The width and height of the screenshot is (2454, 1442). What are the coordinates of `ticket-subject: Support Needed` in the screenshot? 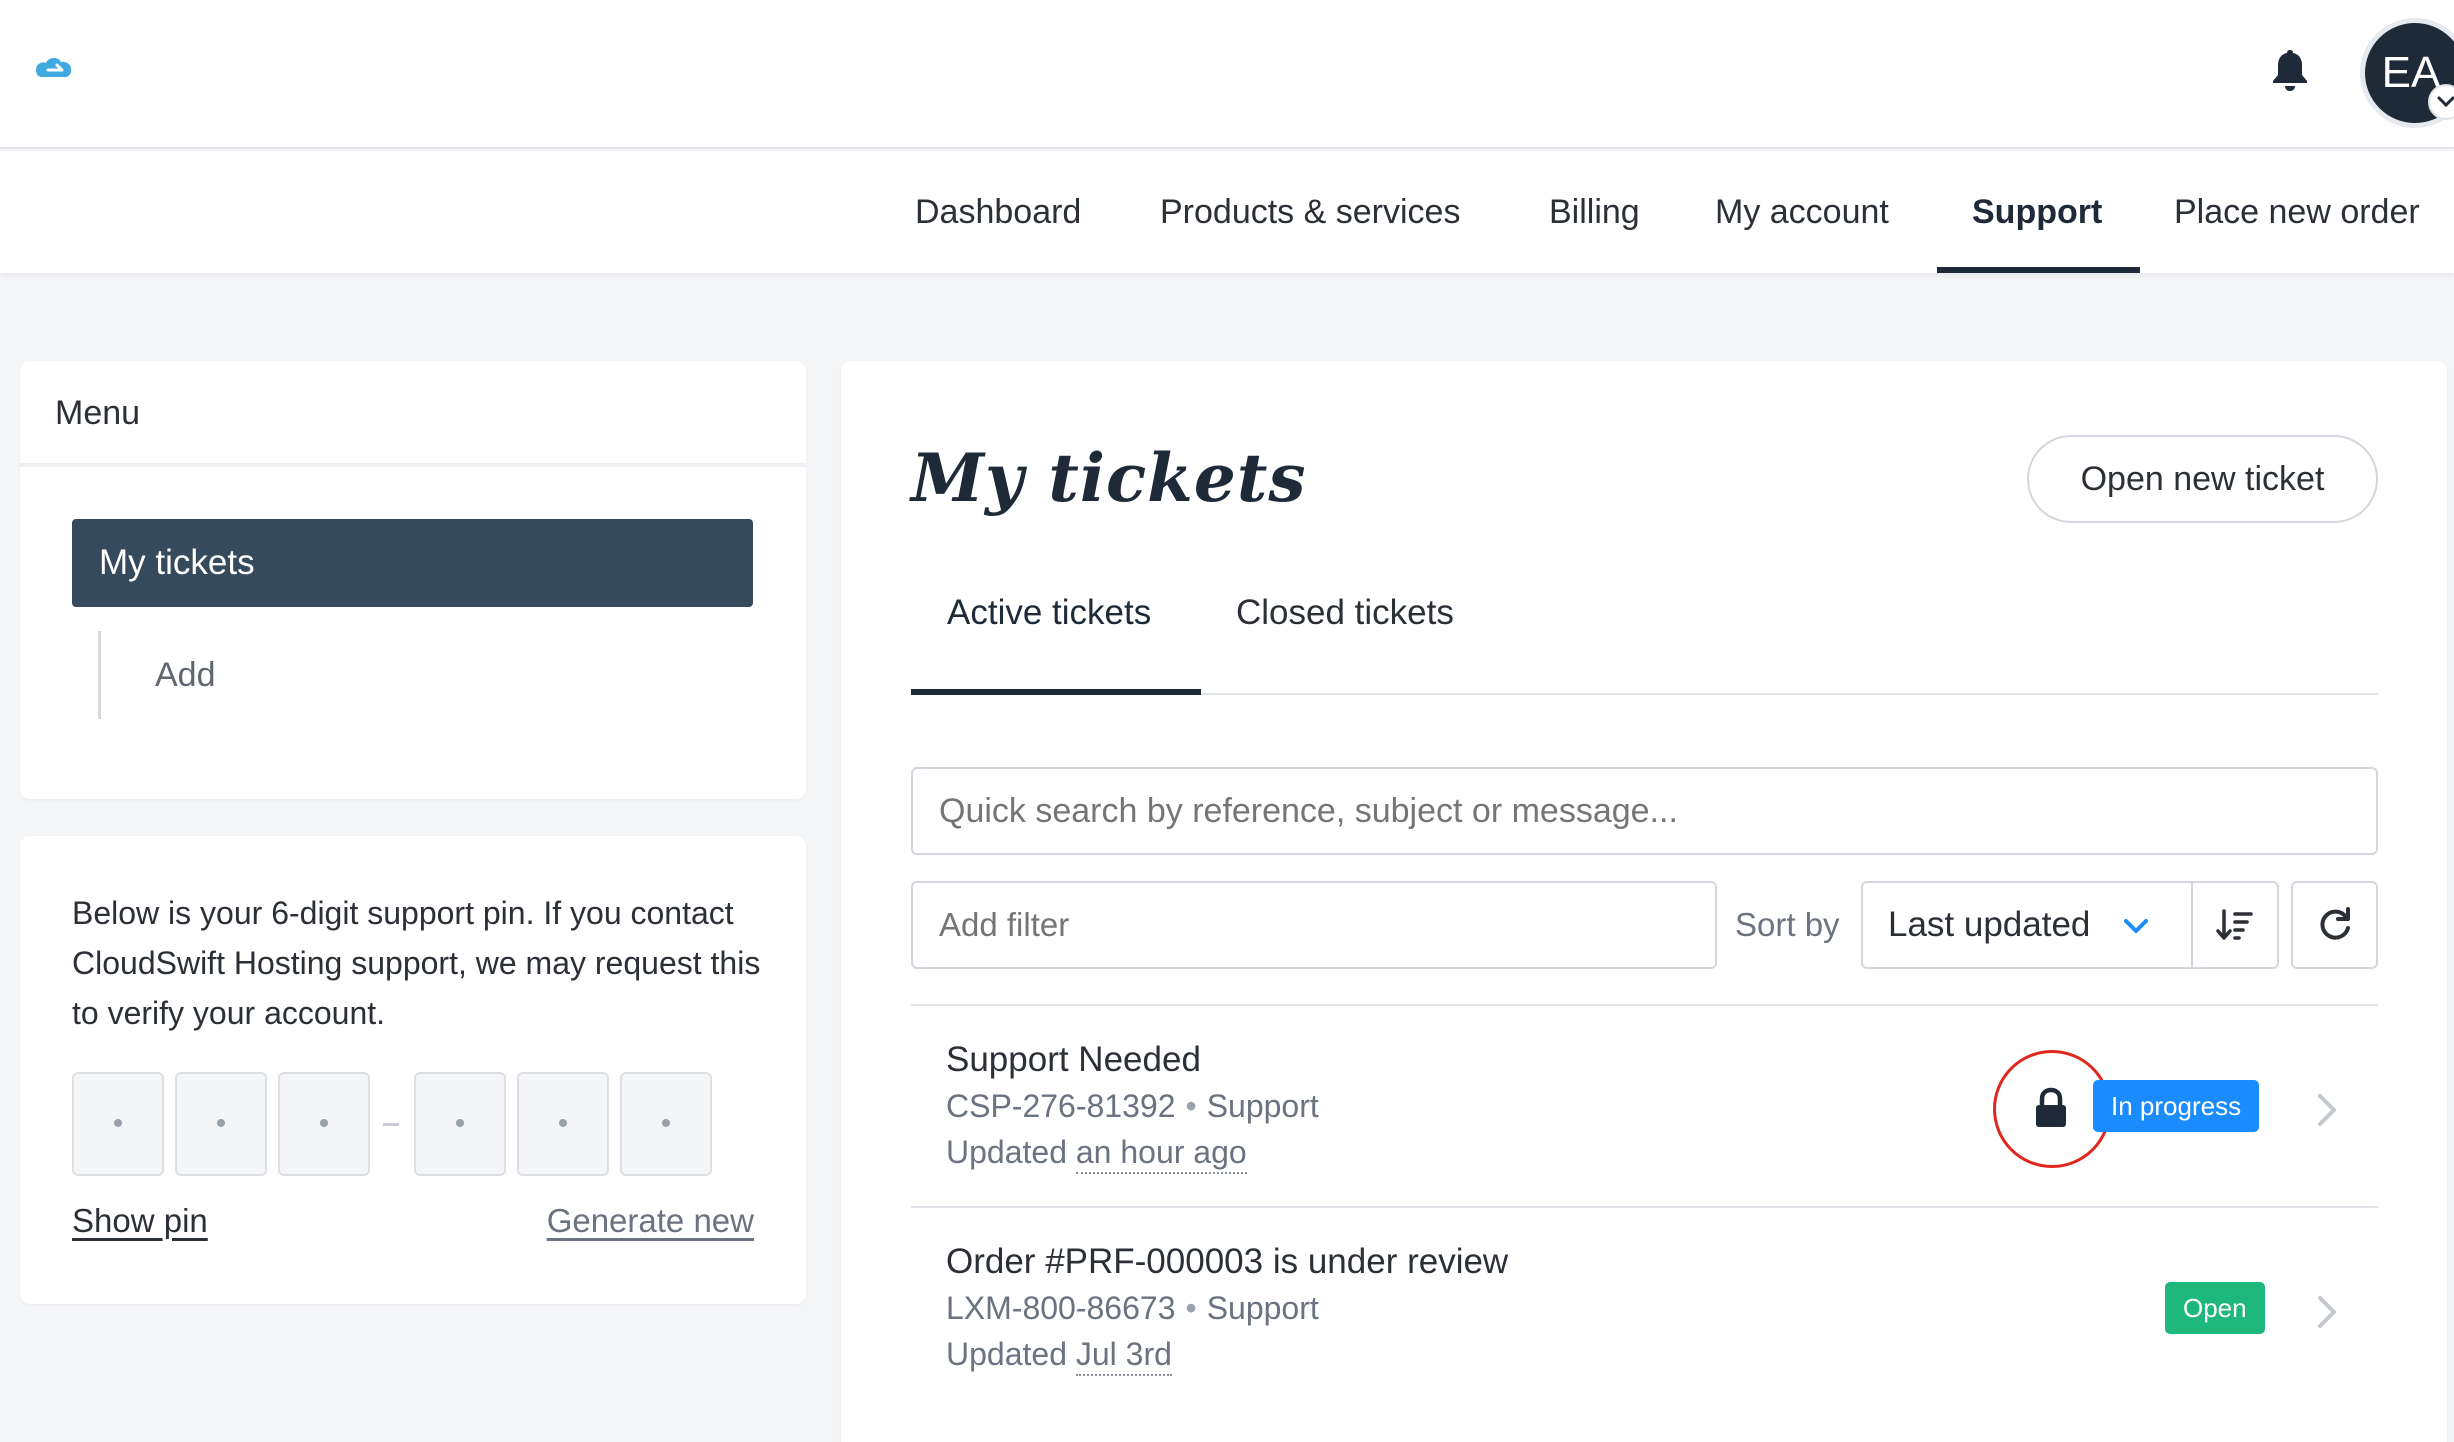 It's located at (1073, 1059).